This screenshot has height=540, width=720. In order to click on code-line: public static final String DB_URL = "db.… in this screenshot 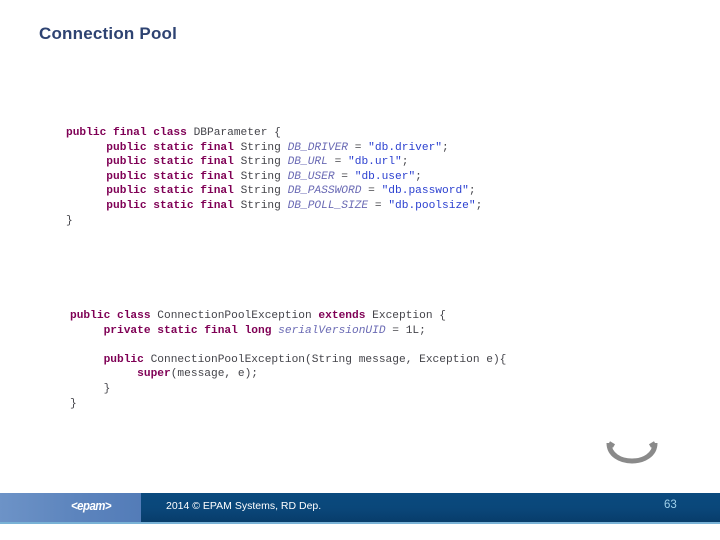, I will do `click(274, 162)`.